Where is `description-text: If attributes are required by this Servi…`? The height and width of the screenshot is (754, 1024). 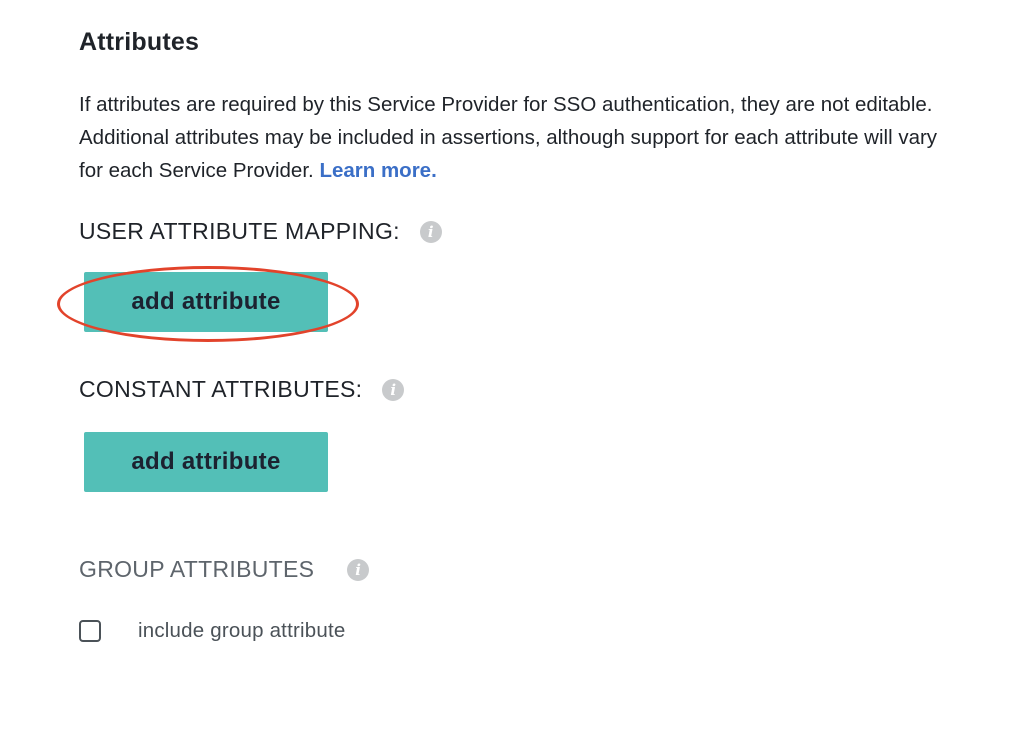 description-text: If attributes are required by this Servi… is located at coordinates (508, 137).